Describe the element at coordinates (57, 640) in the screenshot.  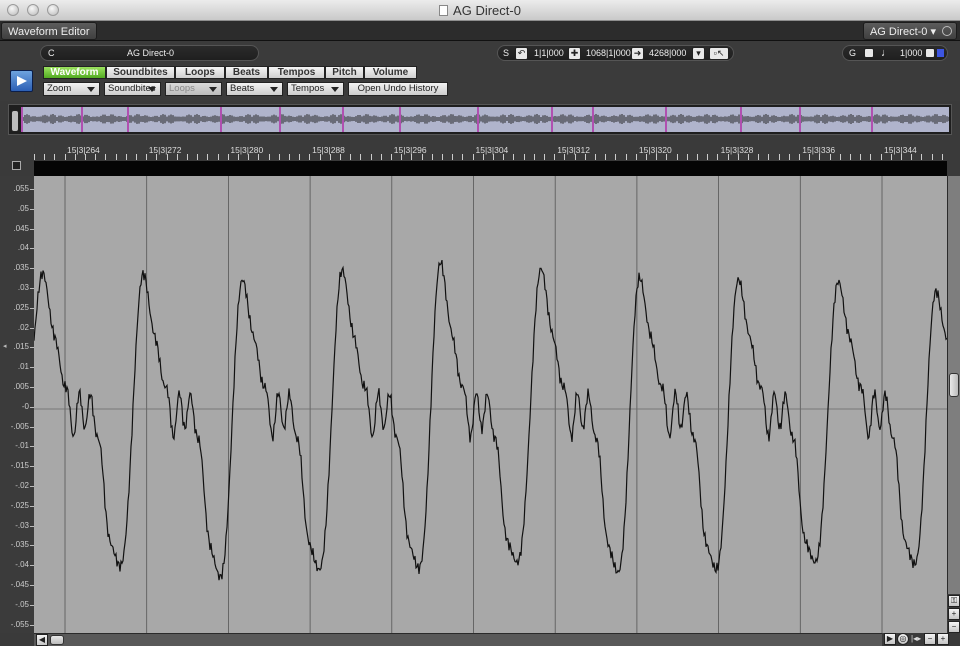
I see `horizontal-scroll-thumb` at that location.